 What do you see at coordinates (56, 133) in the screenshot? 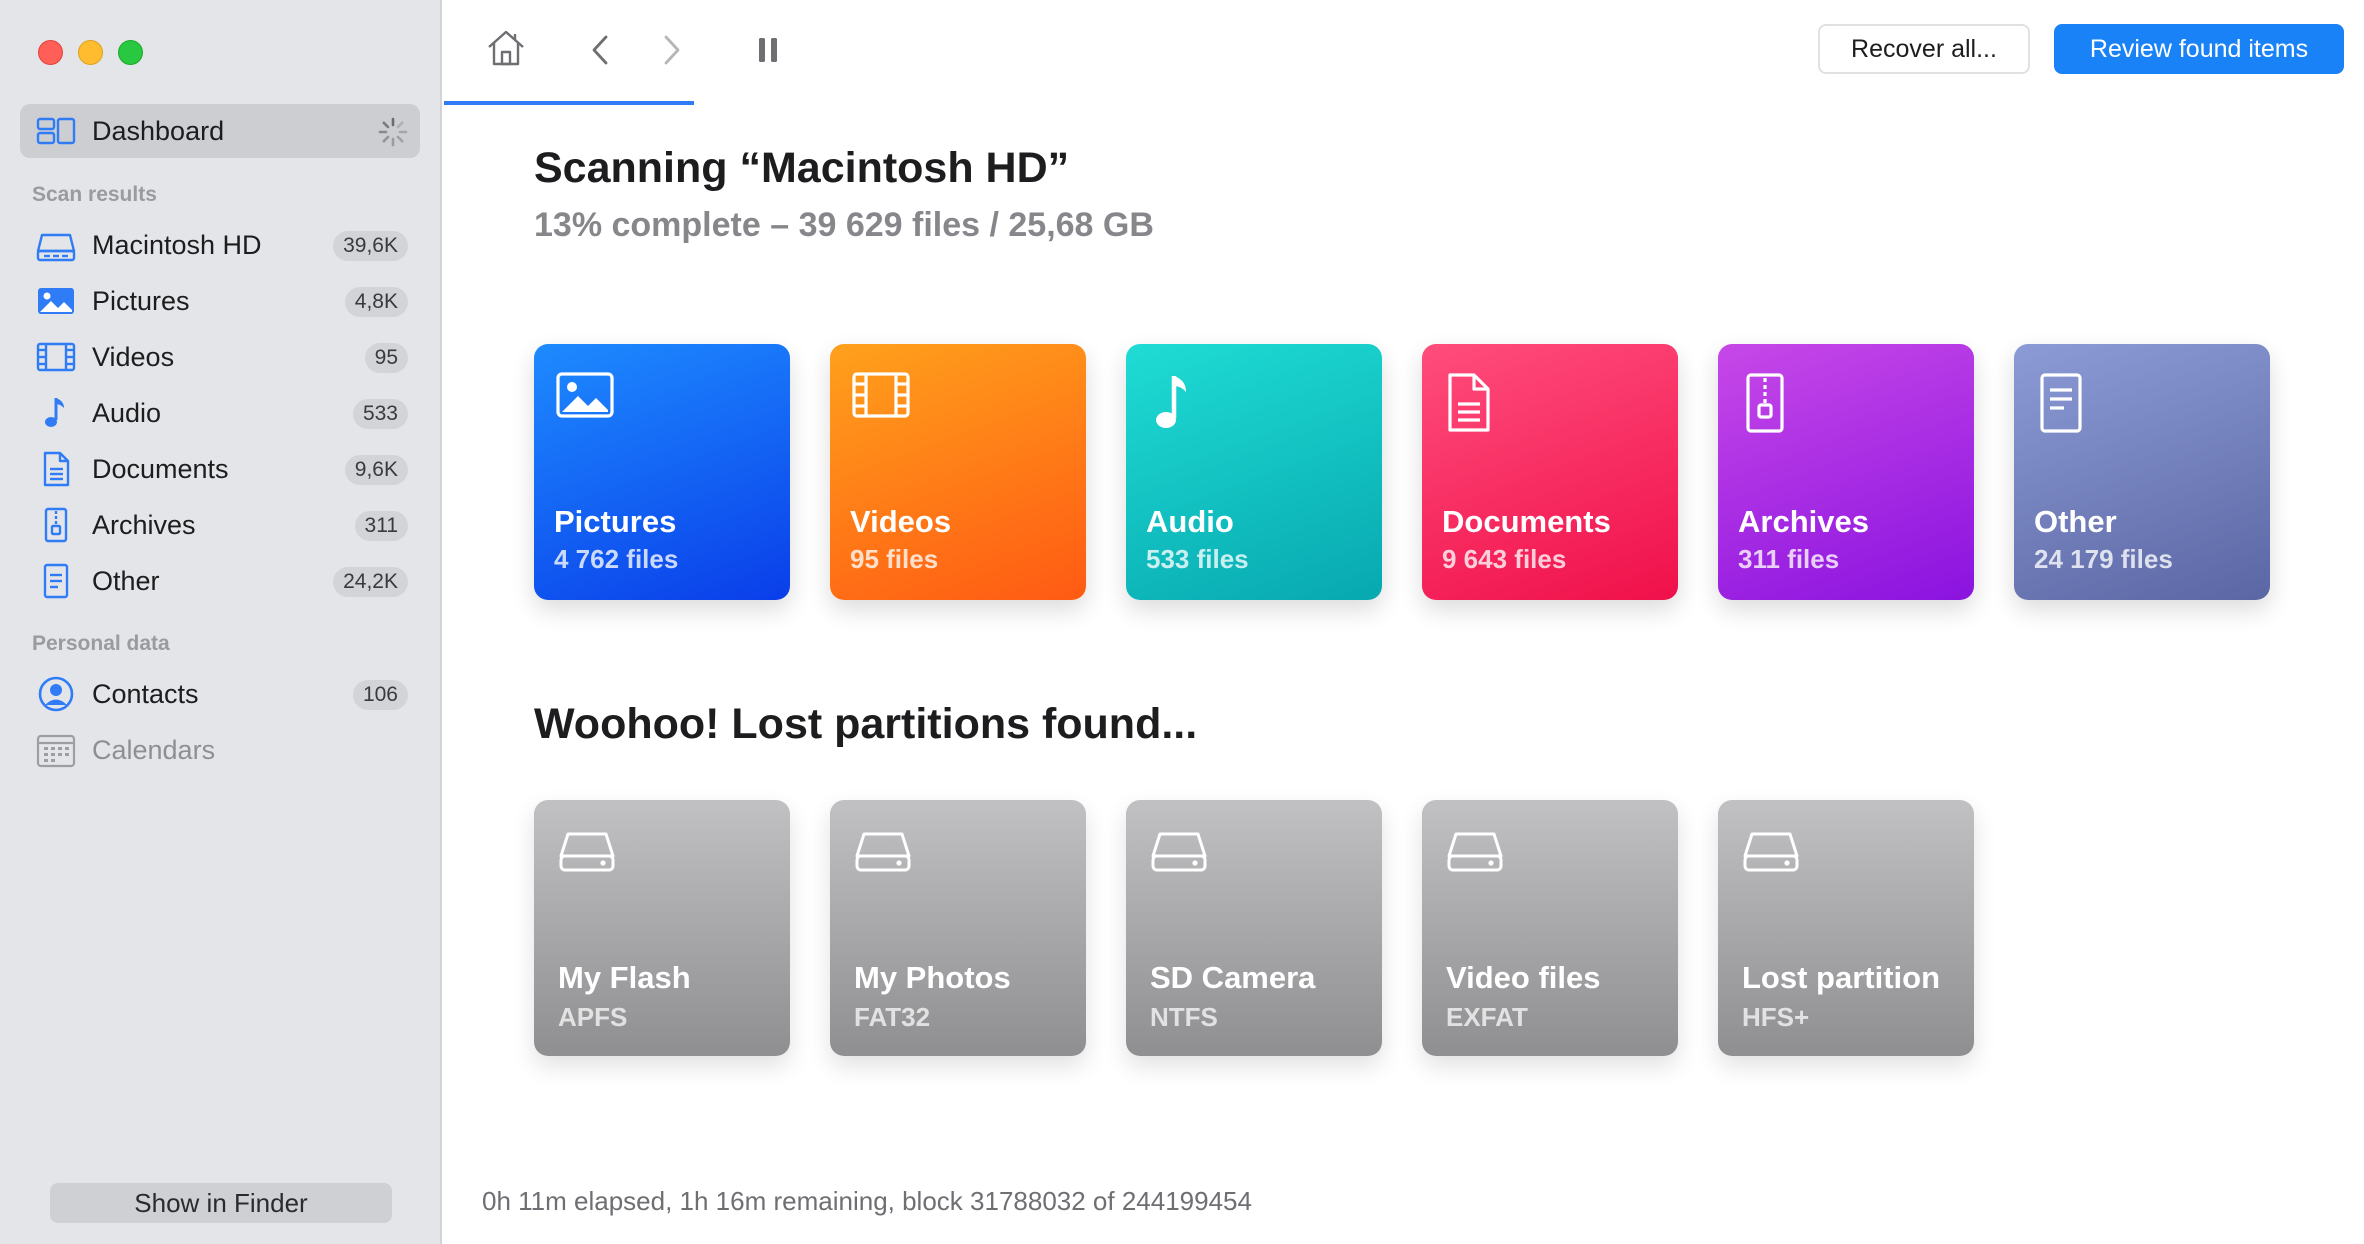
I see `dashboard-icon` at bounding box center [56, 133].